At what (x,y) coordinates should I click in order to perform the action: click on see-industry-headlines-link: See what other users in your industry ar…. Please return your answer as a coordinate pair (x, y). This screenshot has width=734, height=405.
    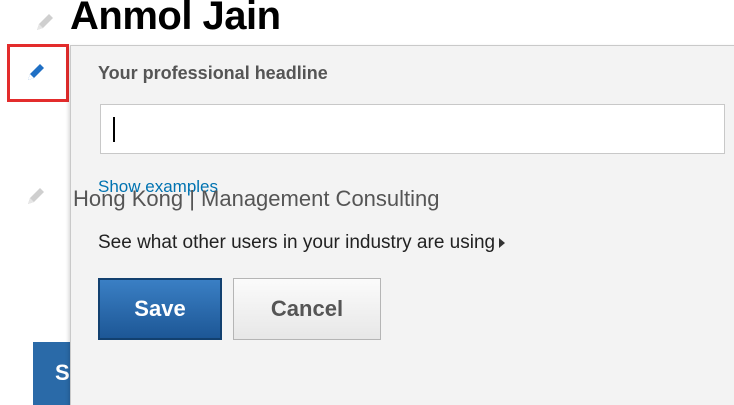
    Looking at the image, I should click on (302, 243).